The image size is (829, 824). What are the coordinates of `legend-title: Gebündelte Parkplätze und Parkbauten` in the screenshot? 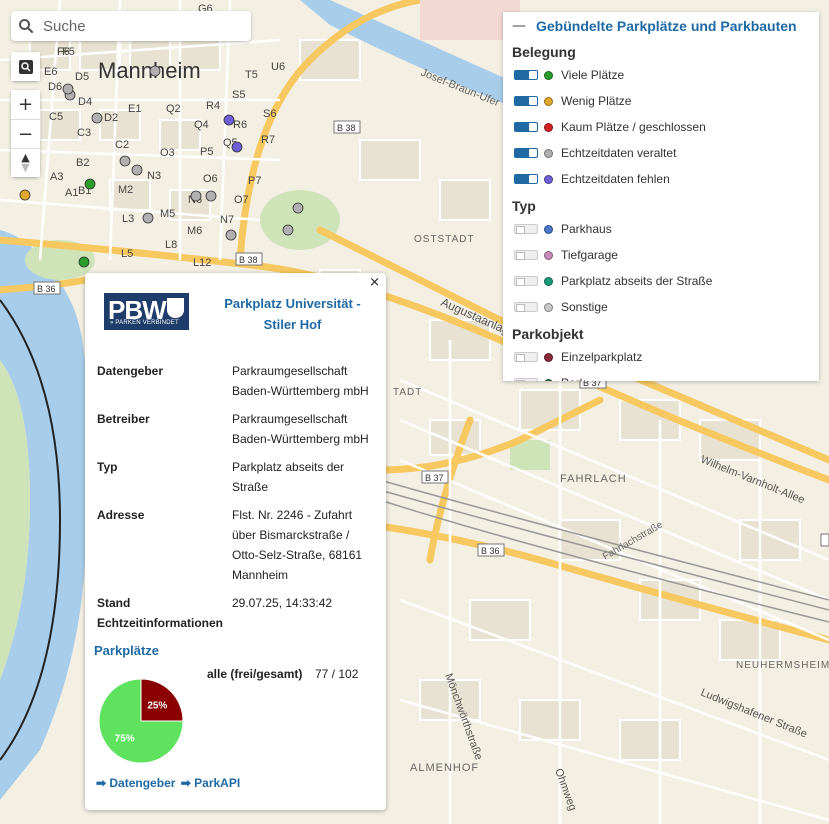 It's located at (666, 26).